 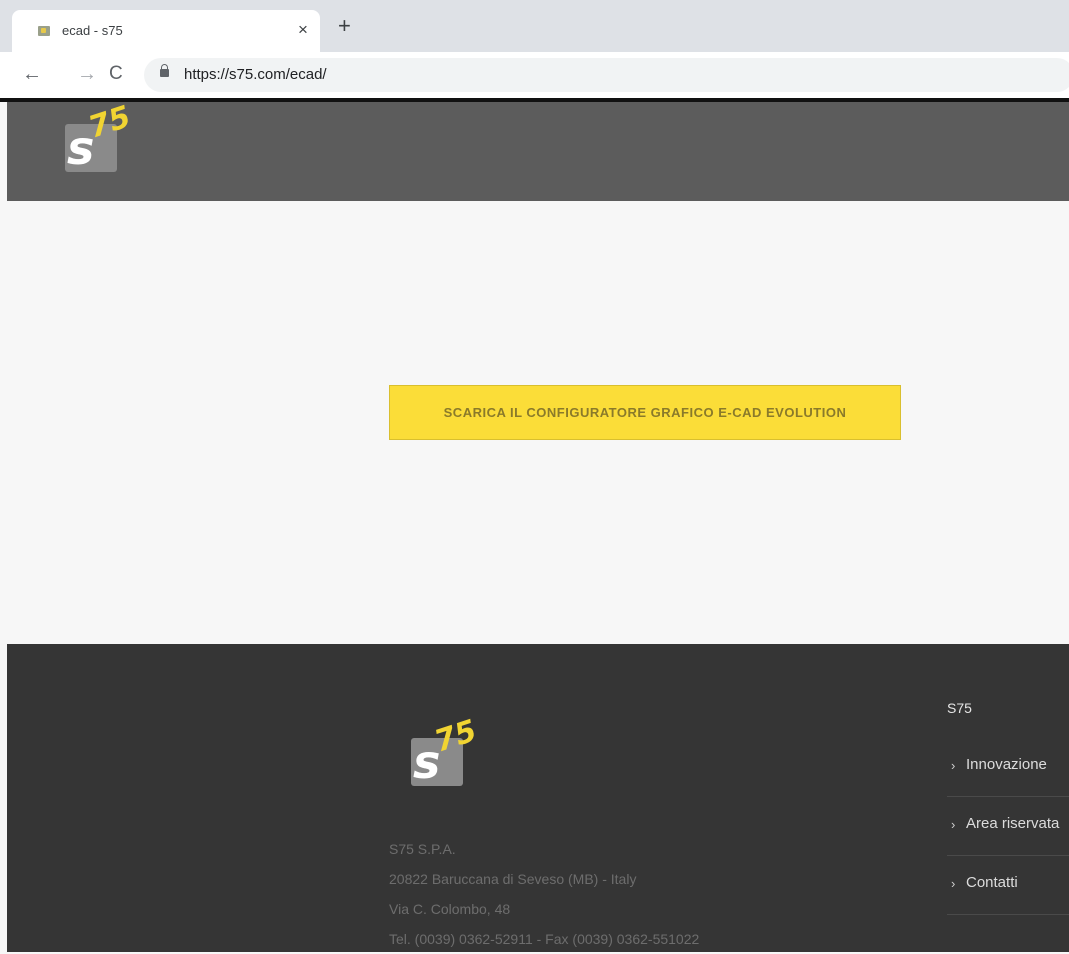 I want to click on company-city: 20822 Baruccana di Seveso (MB) - Italy, so click(x=513, y=879).